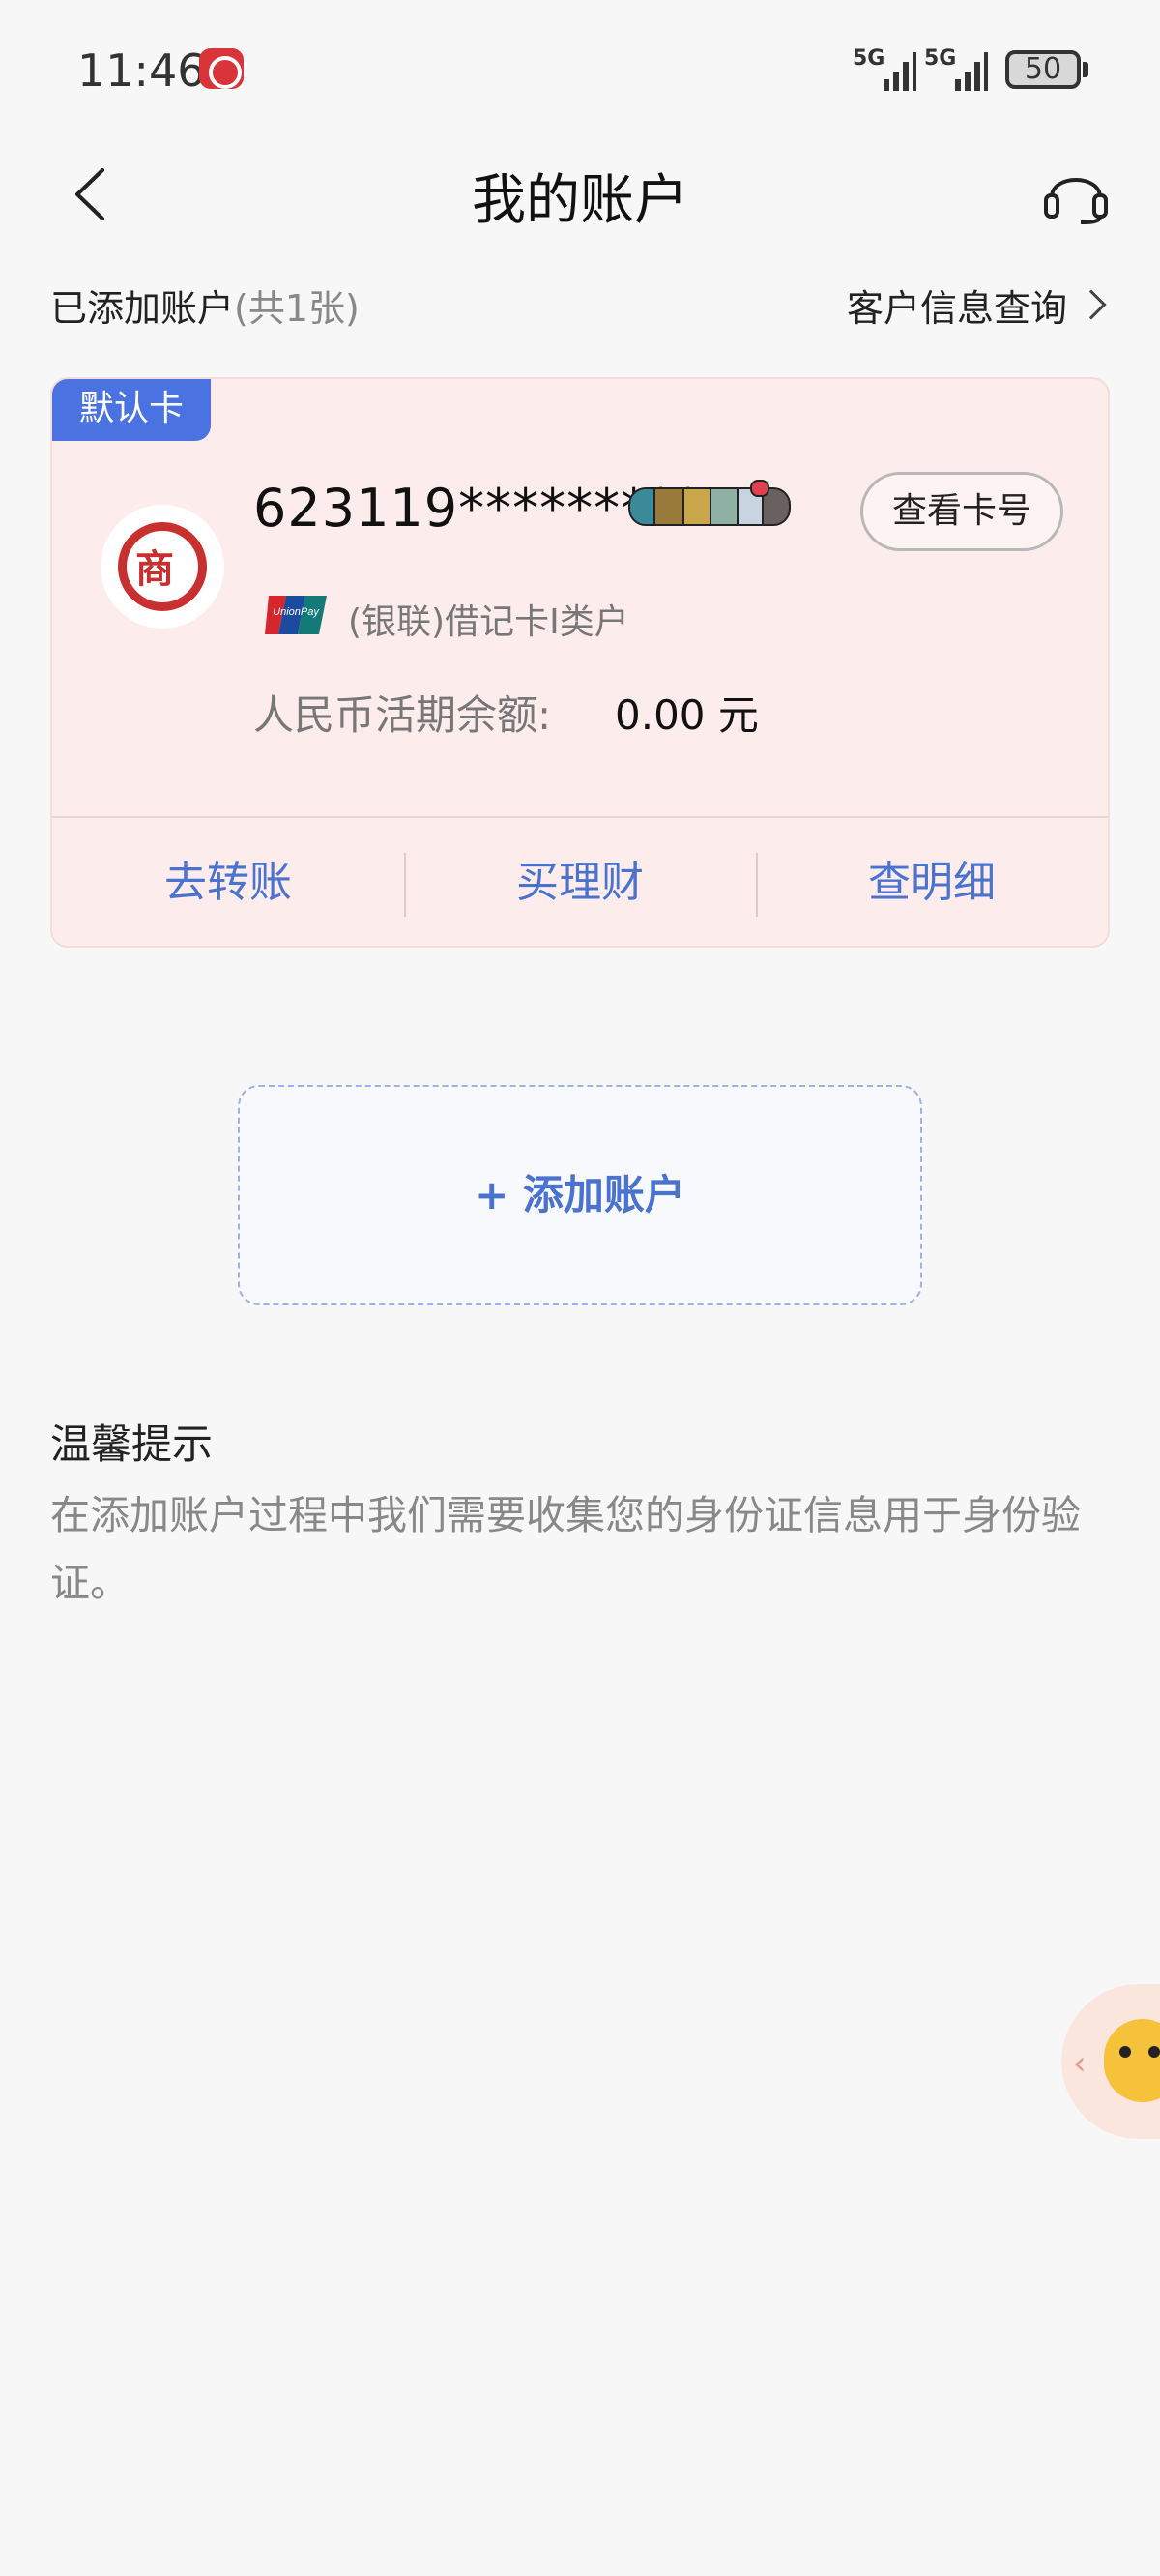  Describe the element at coordinates (488, 622) in the screenshot. I see `card-type-label: (银联)借记卡I类户` at that location.